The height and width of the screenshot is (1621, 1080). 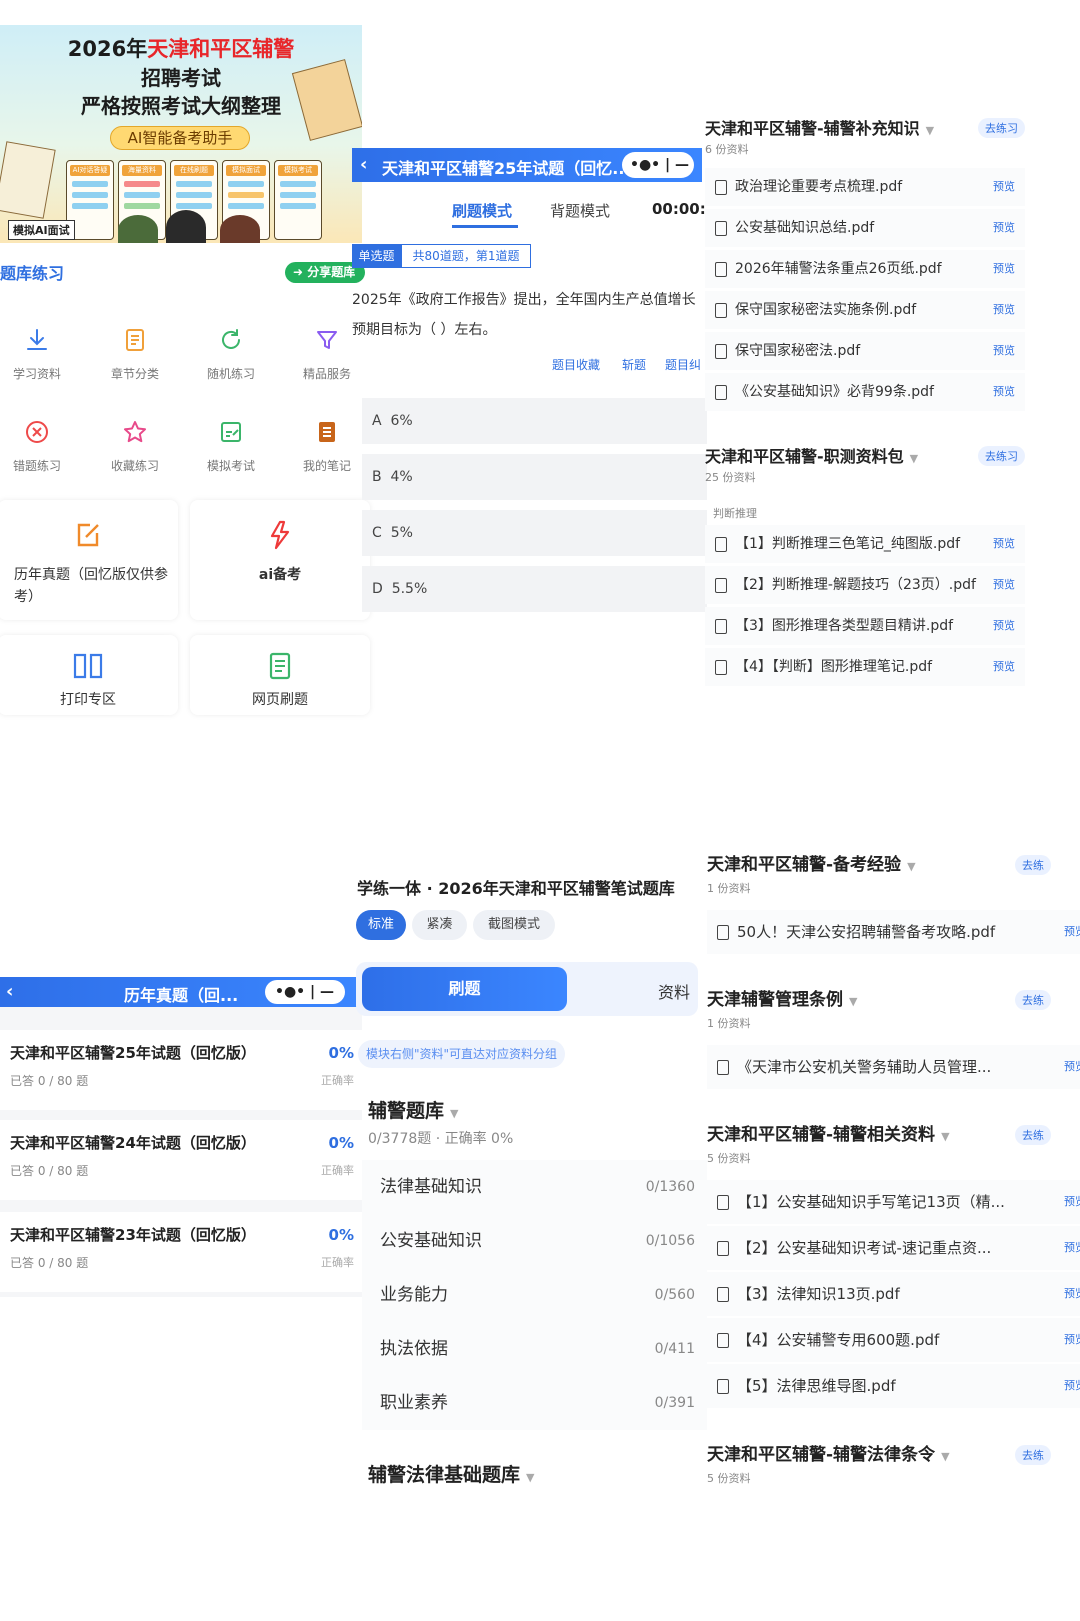 What do you see at coordinates (580, 210) in the screenshot?
I see `tab-recite-mode: 背题模式` at bounding box center [580, 210].